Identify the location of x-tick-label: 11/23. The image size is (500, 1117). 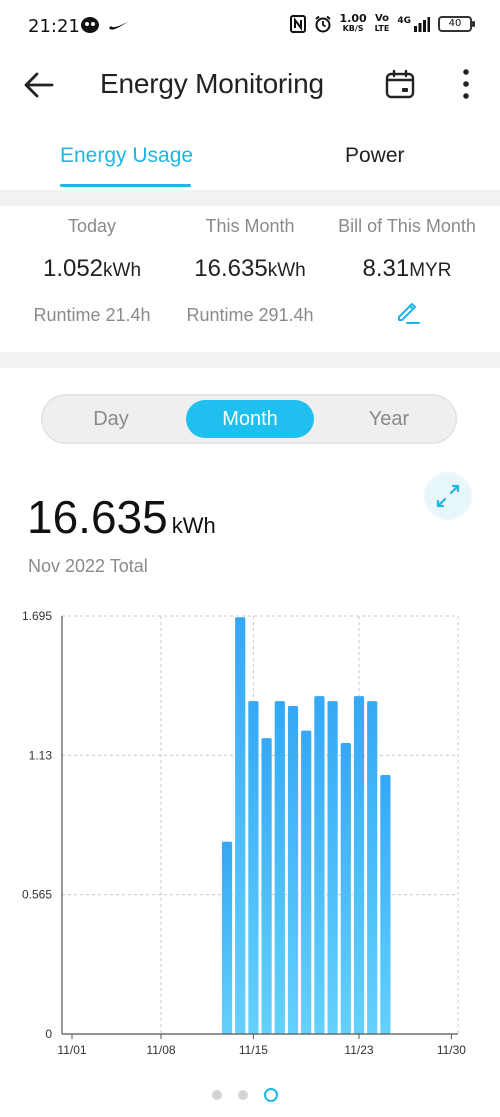
(358, 1050).